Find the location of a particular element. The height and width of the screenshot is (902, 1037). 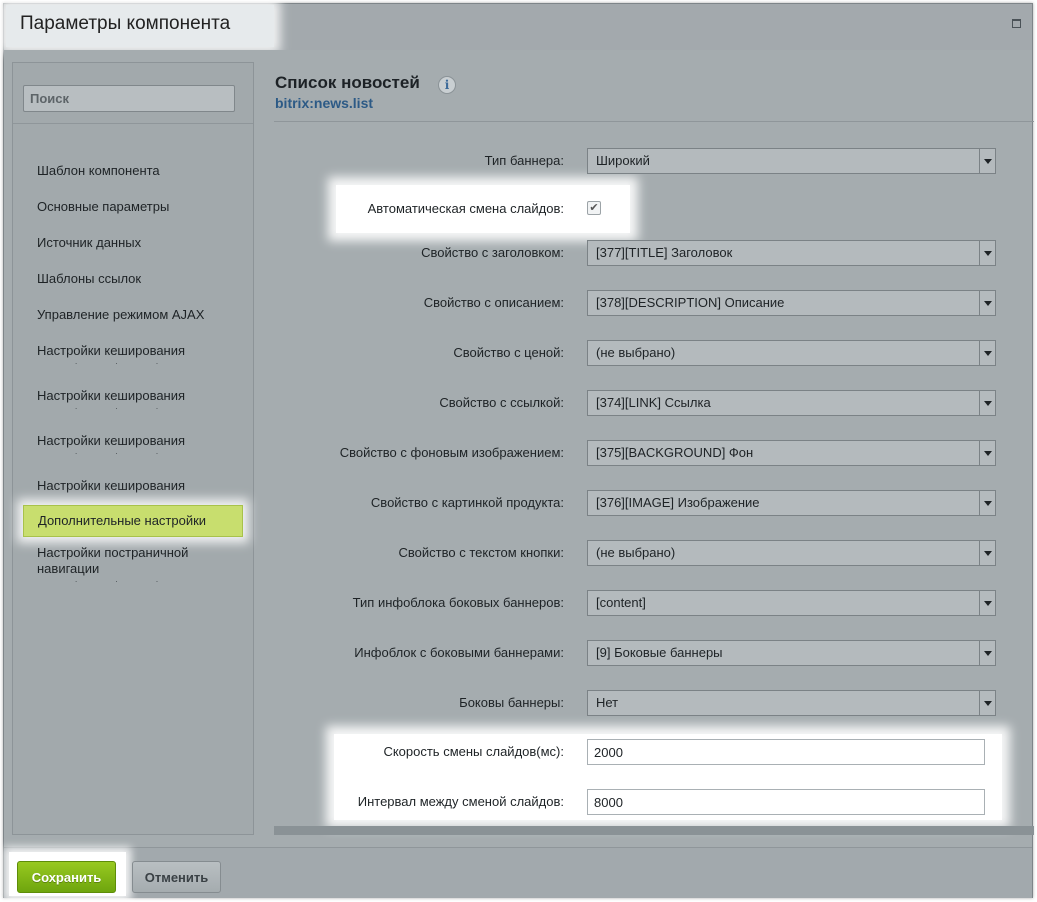

sidebar-item-template: Шаблон компонента is located at coordinates (137, 171).